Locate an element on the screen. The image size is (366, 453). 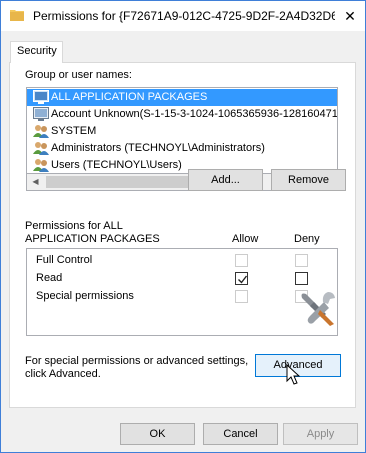
close-button: ✕ is located at coordinates (350, 16).